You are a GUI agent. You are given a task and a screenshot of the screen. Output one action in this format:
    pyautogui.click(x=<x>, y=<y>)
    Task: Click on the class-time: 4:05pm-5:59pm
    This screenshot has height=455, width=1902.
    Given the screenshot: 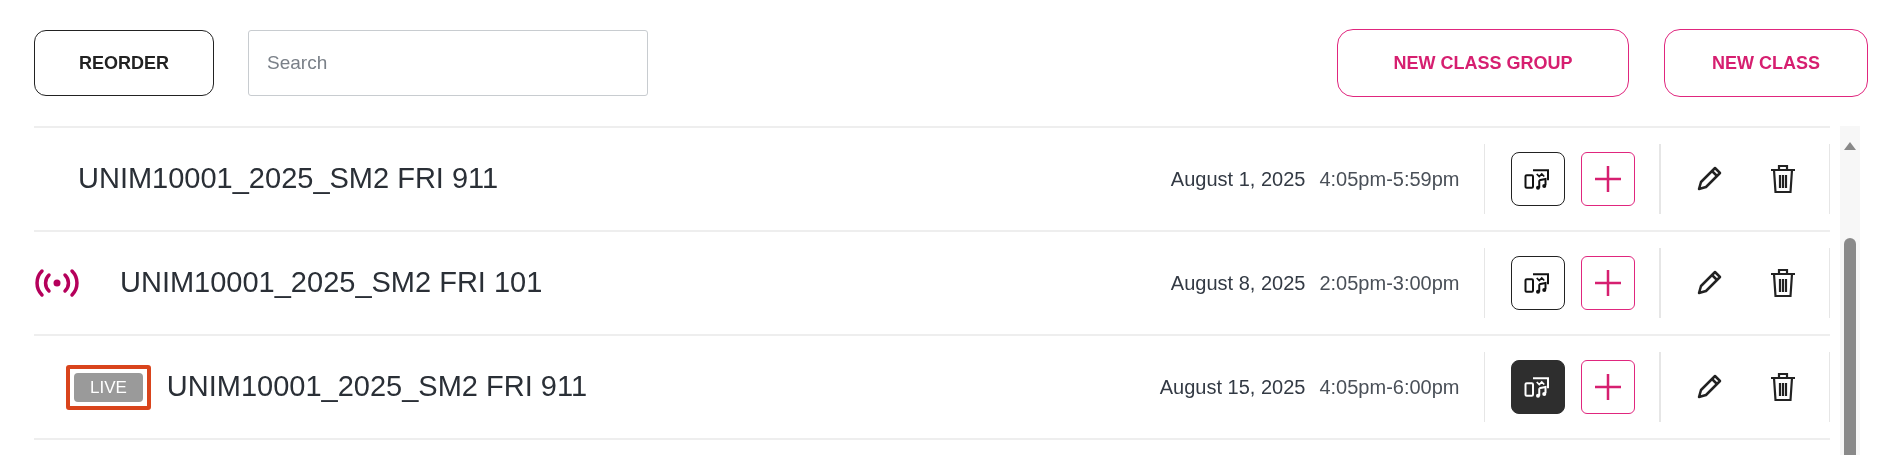 What is the action you would take?
    pyautogui.click(x=1389, y=179)
    